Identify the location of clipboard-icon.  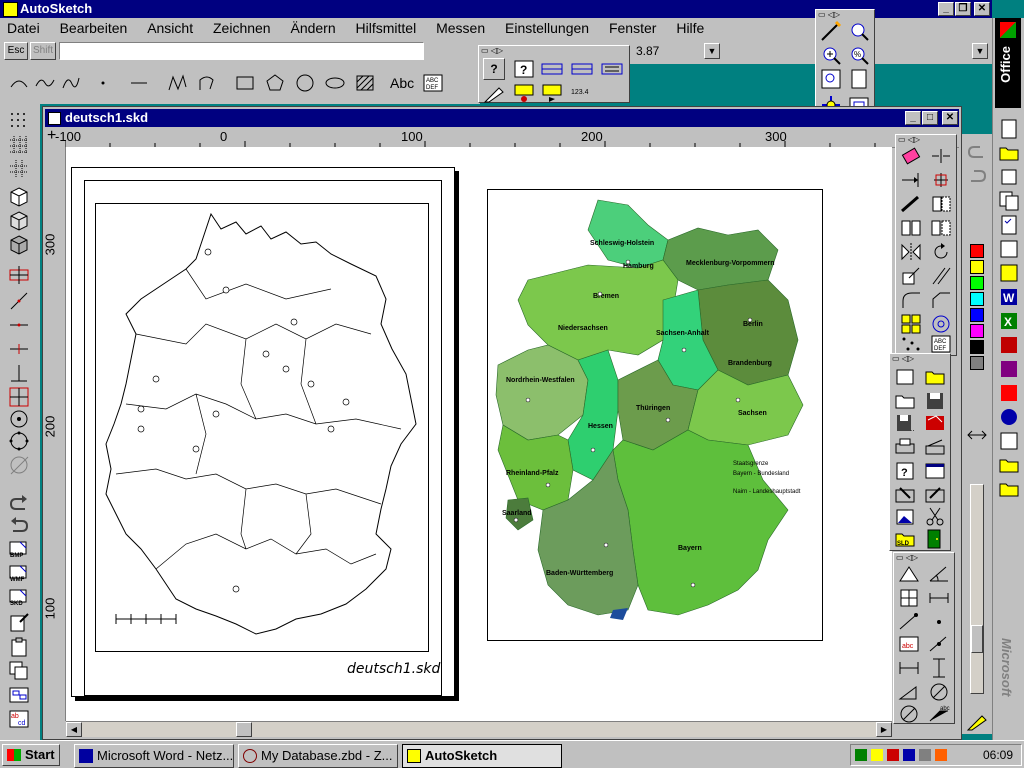
(19, 647).